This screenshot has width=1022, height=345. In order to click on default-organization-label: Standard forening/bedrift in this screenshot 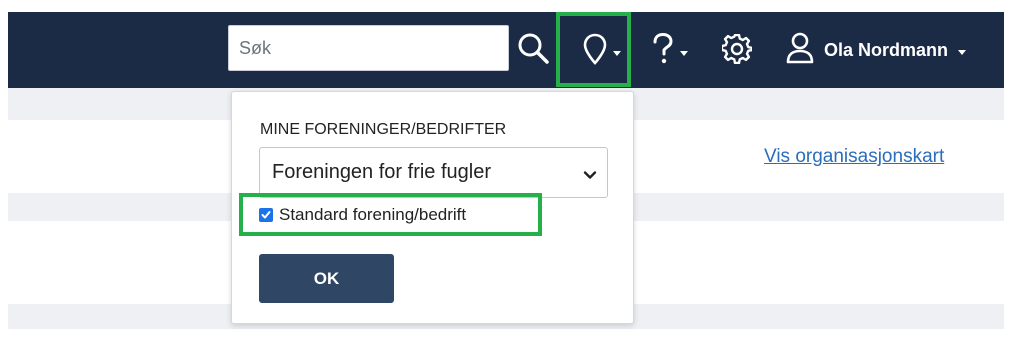, I will do `click(373, 214)`.